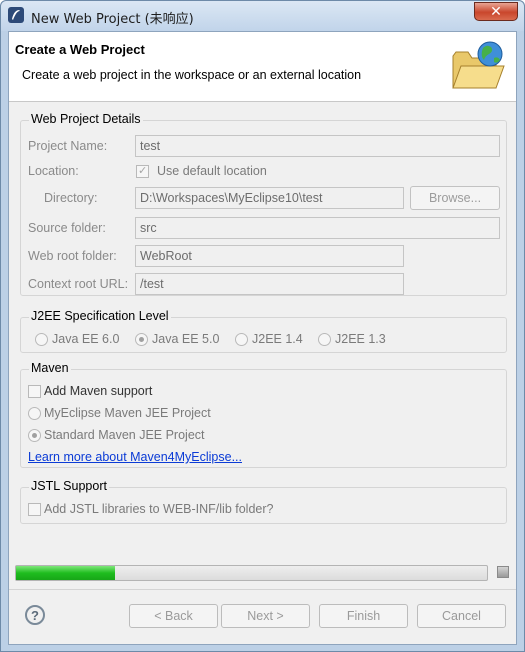 The width and height of the screenshot is (525, 652). Describe the element at coordinates (262, 589) in the screenshot. I see `footer-separator` at that location.